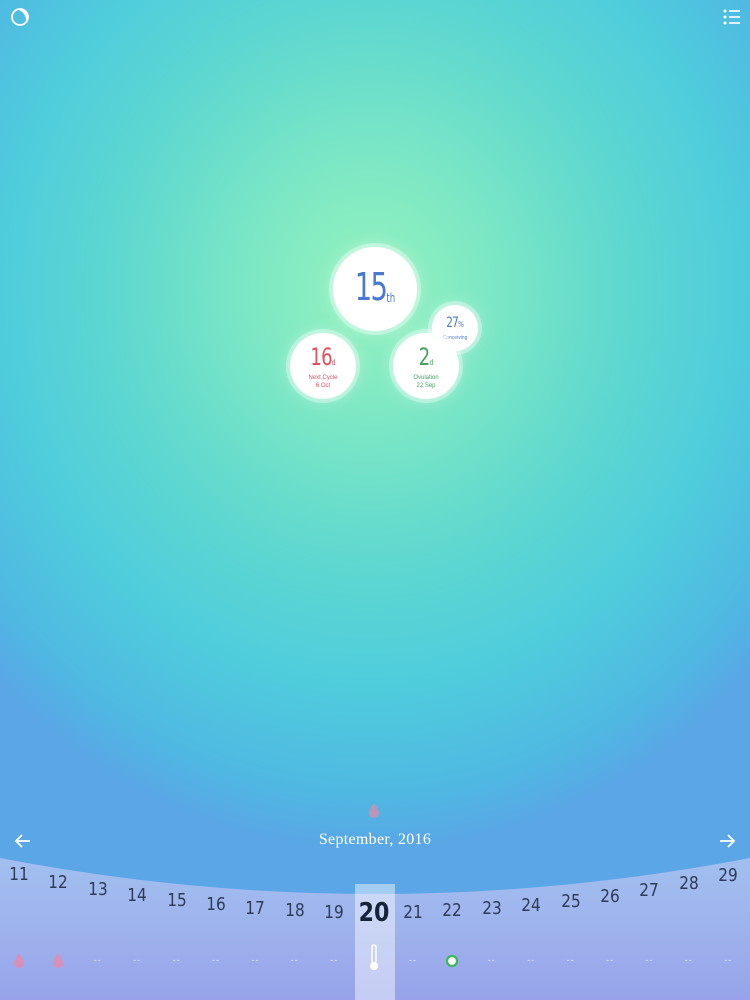 This screenshot has height=1000, width=750. Describe the element at coordinates (531, 905) in the screenshot. I see `calendar-day: 24` at that location.